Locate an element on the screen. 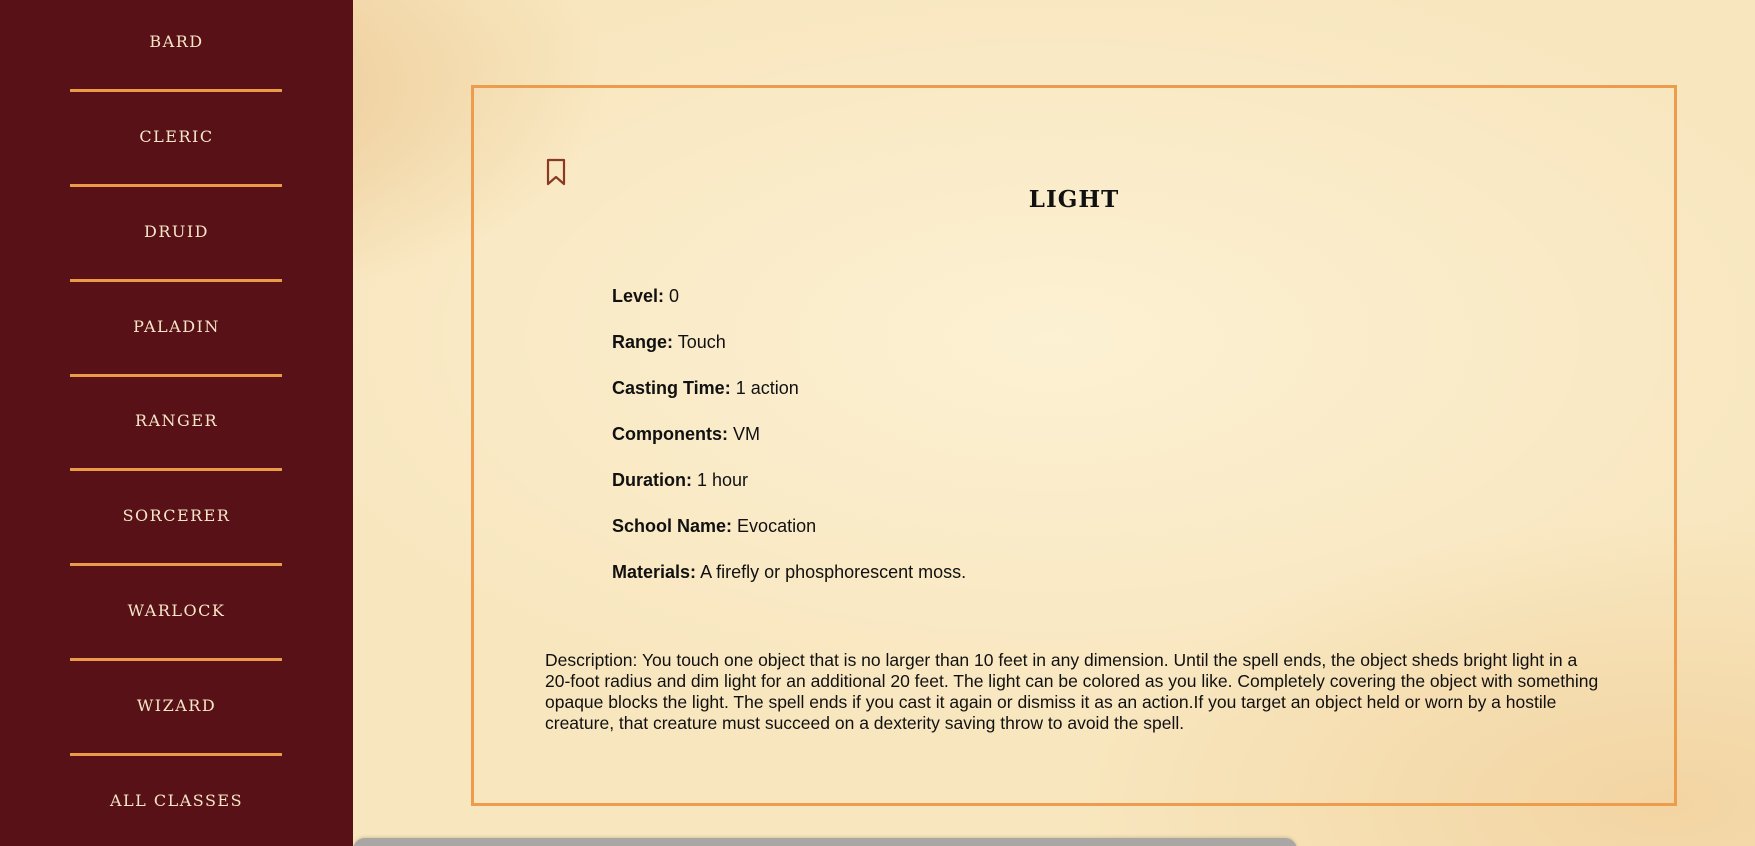 This screenshot has height=846, width=1755. sidebar-item-paladin: PALADIN is located at coordinates (176, 327).